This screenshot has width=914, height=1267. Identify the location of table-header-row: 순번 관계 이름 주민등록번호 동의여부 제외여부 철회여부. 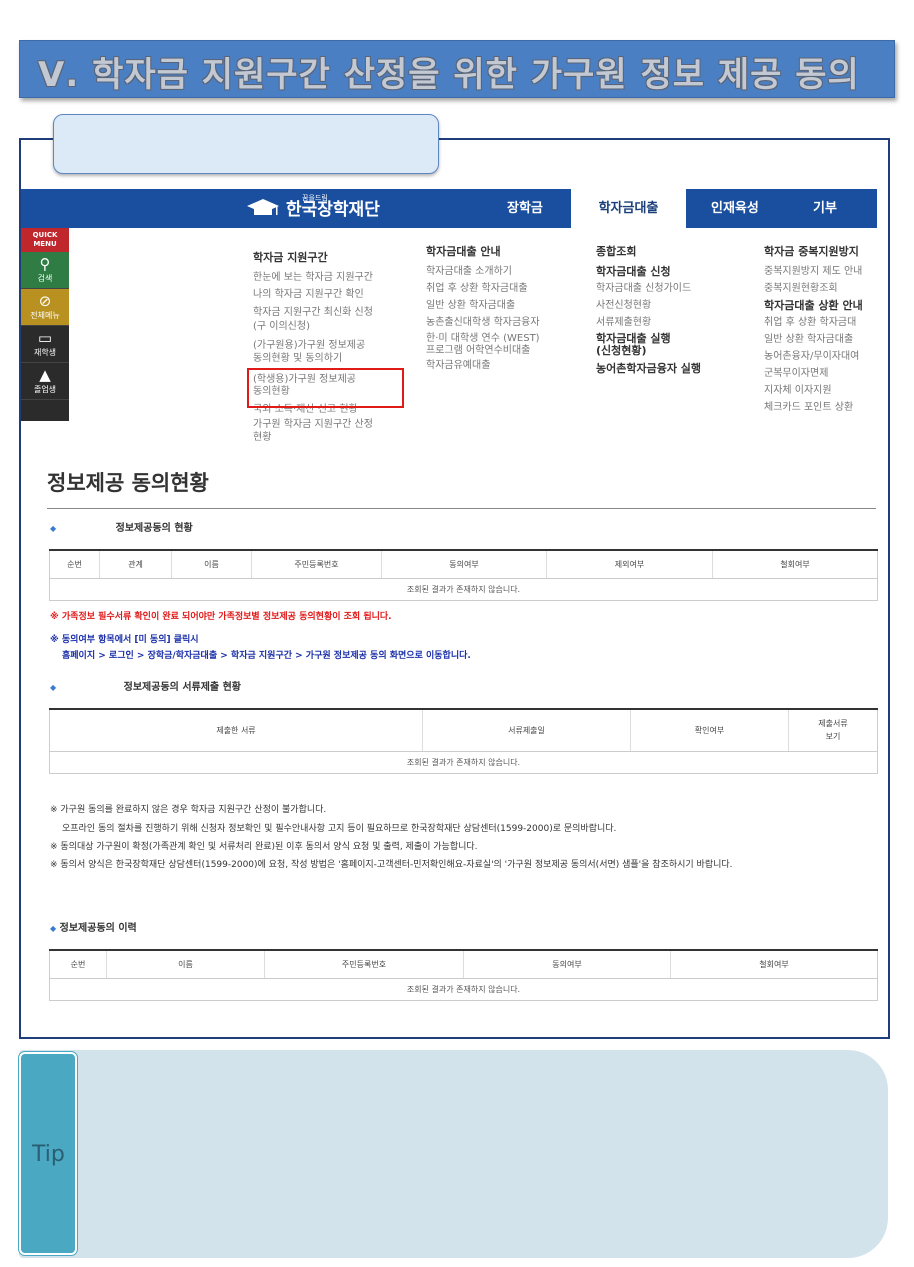
(463, 564).